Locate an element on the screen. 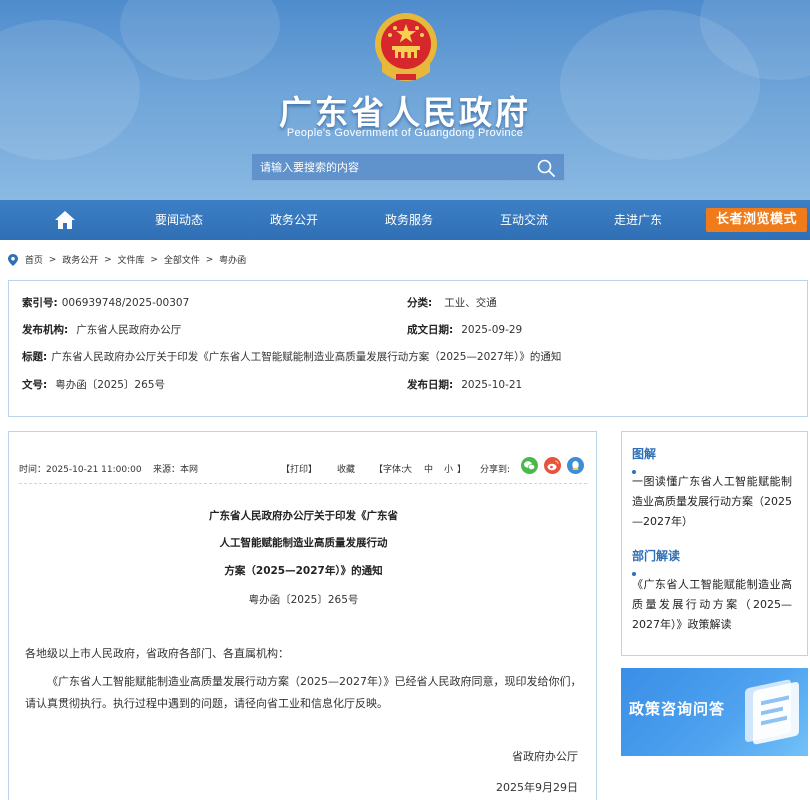 Image resolution: width=810 pixels, height=800 pixels. sidebar-link-dept: 《广东省人工智能赋能制造业高质量发展行动方案（2025—2027年）》政策解读 is located at coordinates (712, 605).